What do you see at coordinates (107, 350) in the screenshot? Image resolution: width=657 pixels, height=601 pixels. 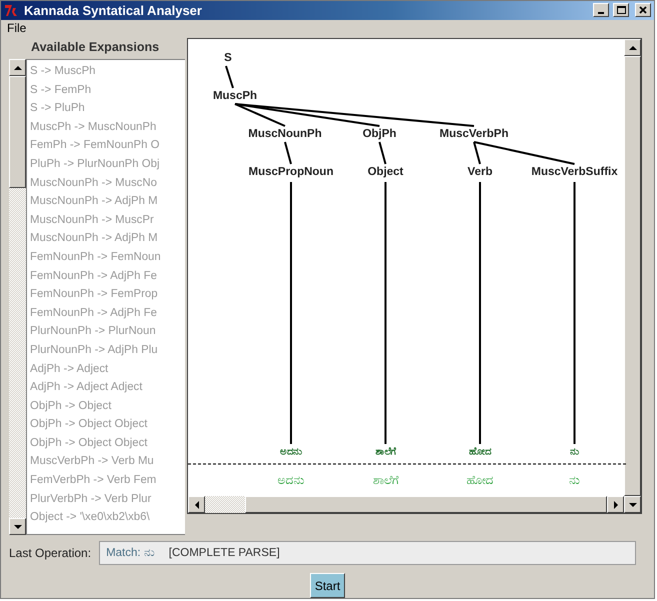 I see `list-item: PlurNounPh -> AdjPh Plu` at bounding box center [107, 350].